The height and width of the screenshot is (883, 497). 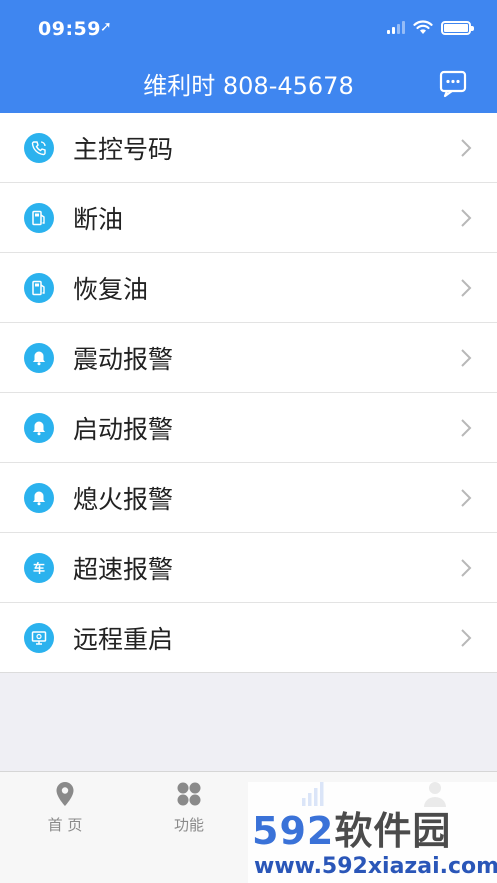 What do you see at coordinates (65, 807) in the screenshot?
I see `tab-home: 首 页` at bounding box center [65, 807].